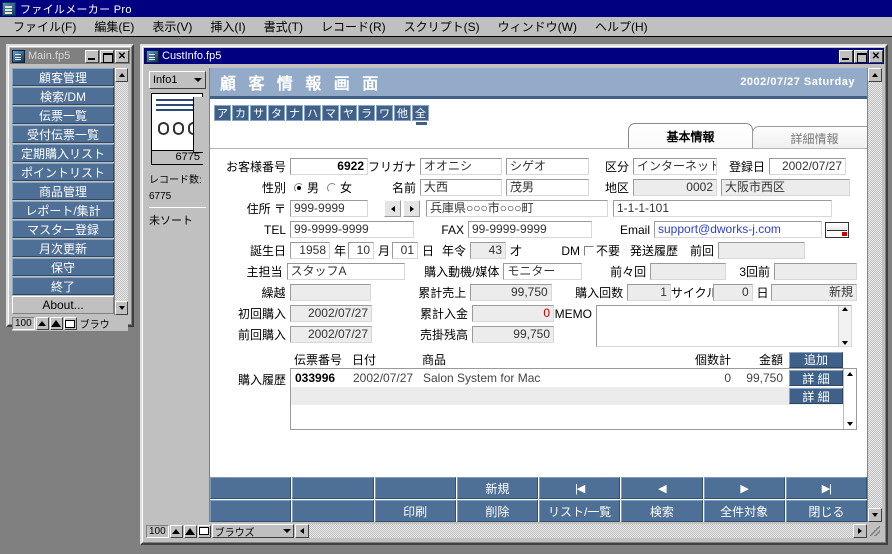 The image size is (892, 554). What do you see at coordinates (70, 56) in the screenshot?
I see `main-window-titlebar: Main.fp5 ✕` at bounding box center [70, 56].